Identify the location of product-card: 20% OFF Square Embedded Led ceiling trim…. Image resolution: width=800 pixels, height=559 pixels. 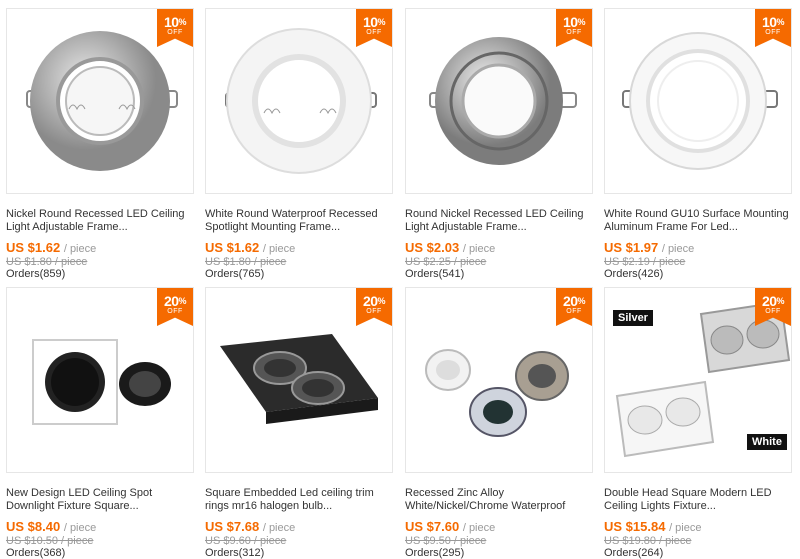
(299, 423).